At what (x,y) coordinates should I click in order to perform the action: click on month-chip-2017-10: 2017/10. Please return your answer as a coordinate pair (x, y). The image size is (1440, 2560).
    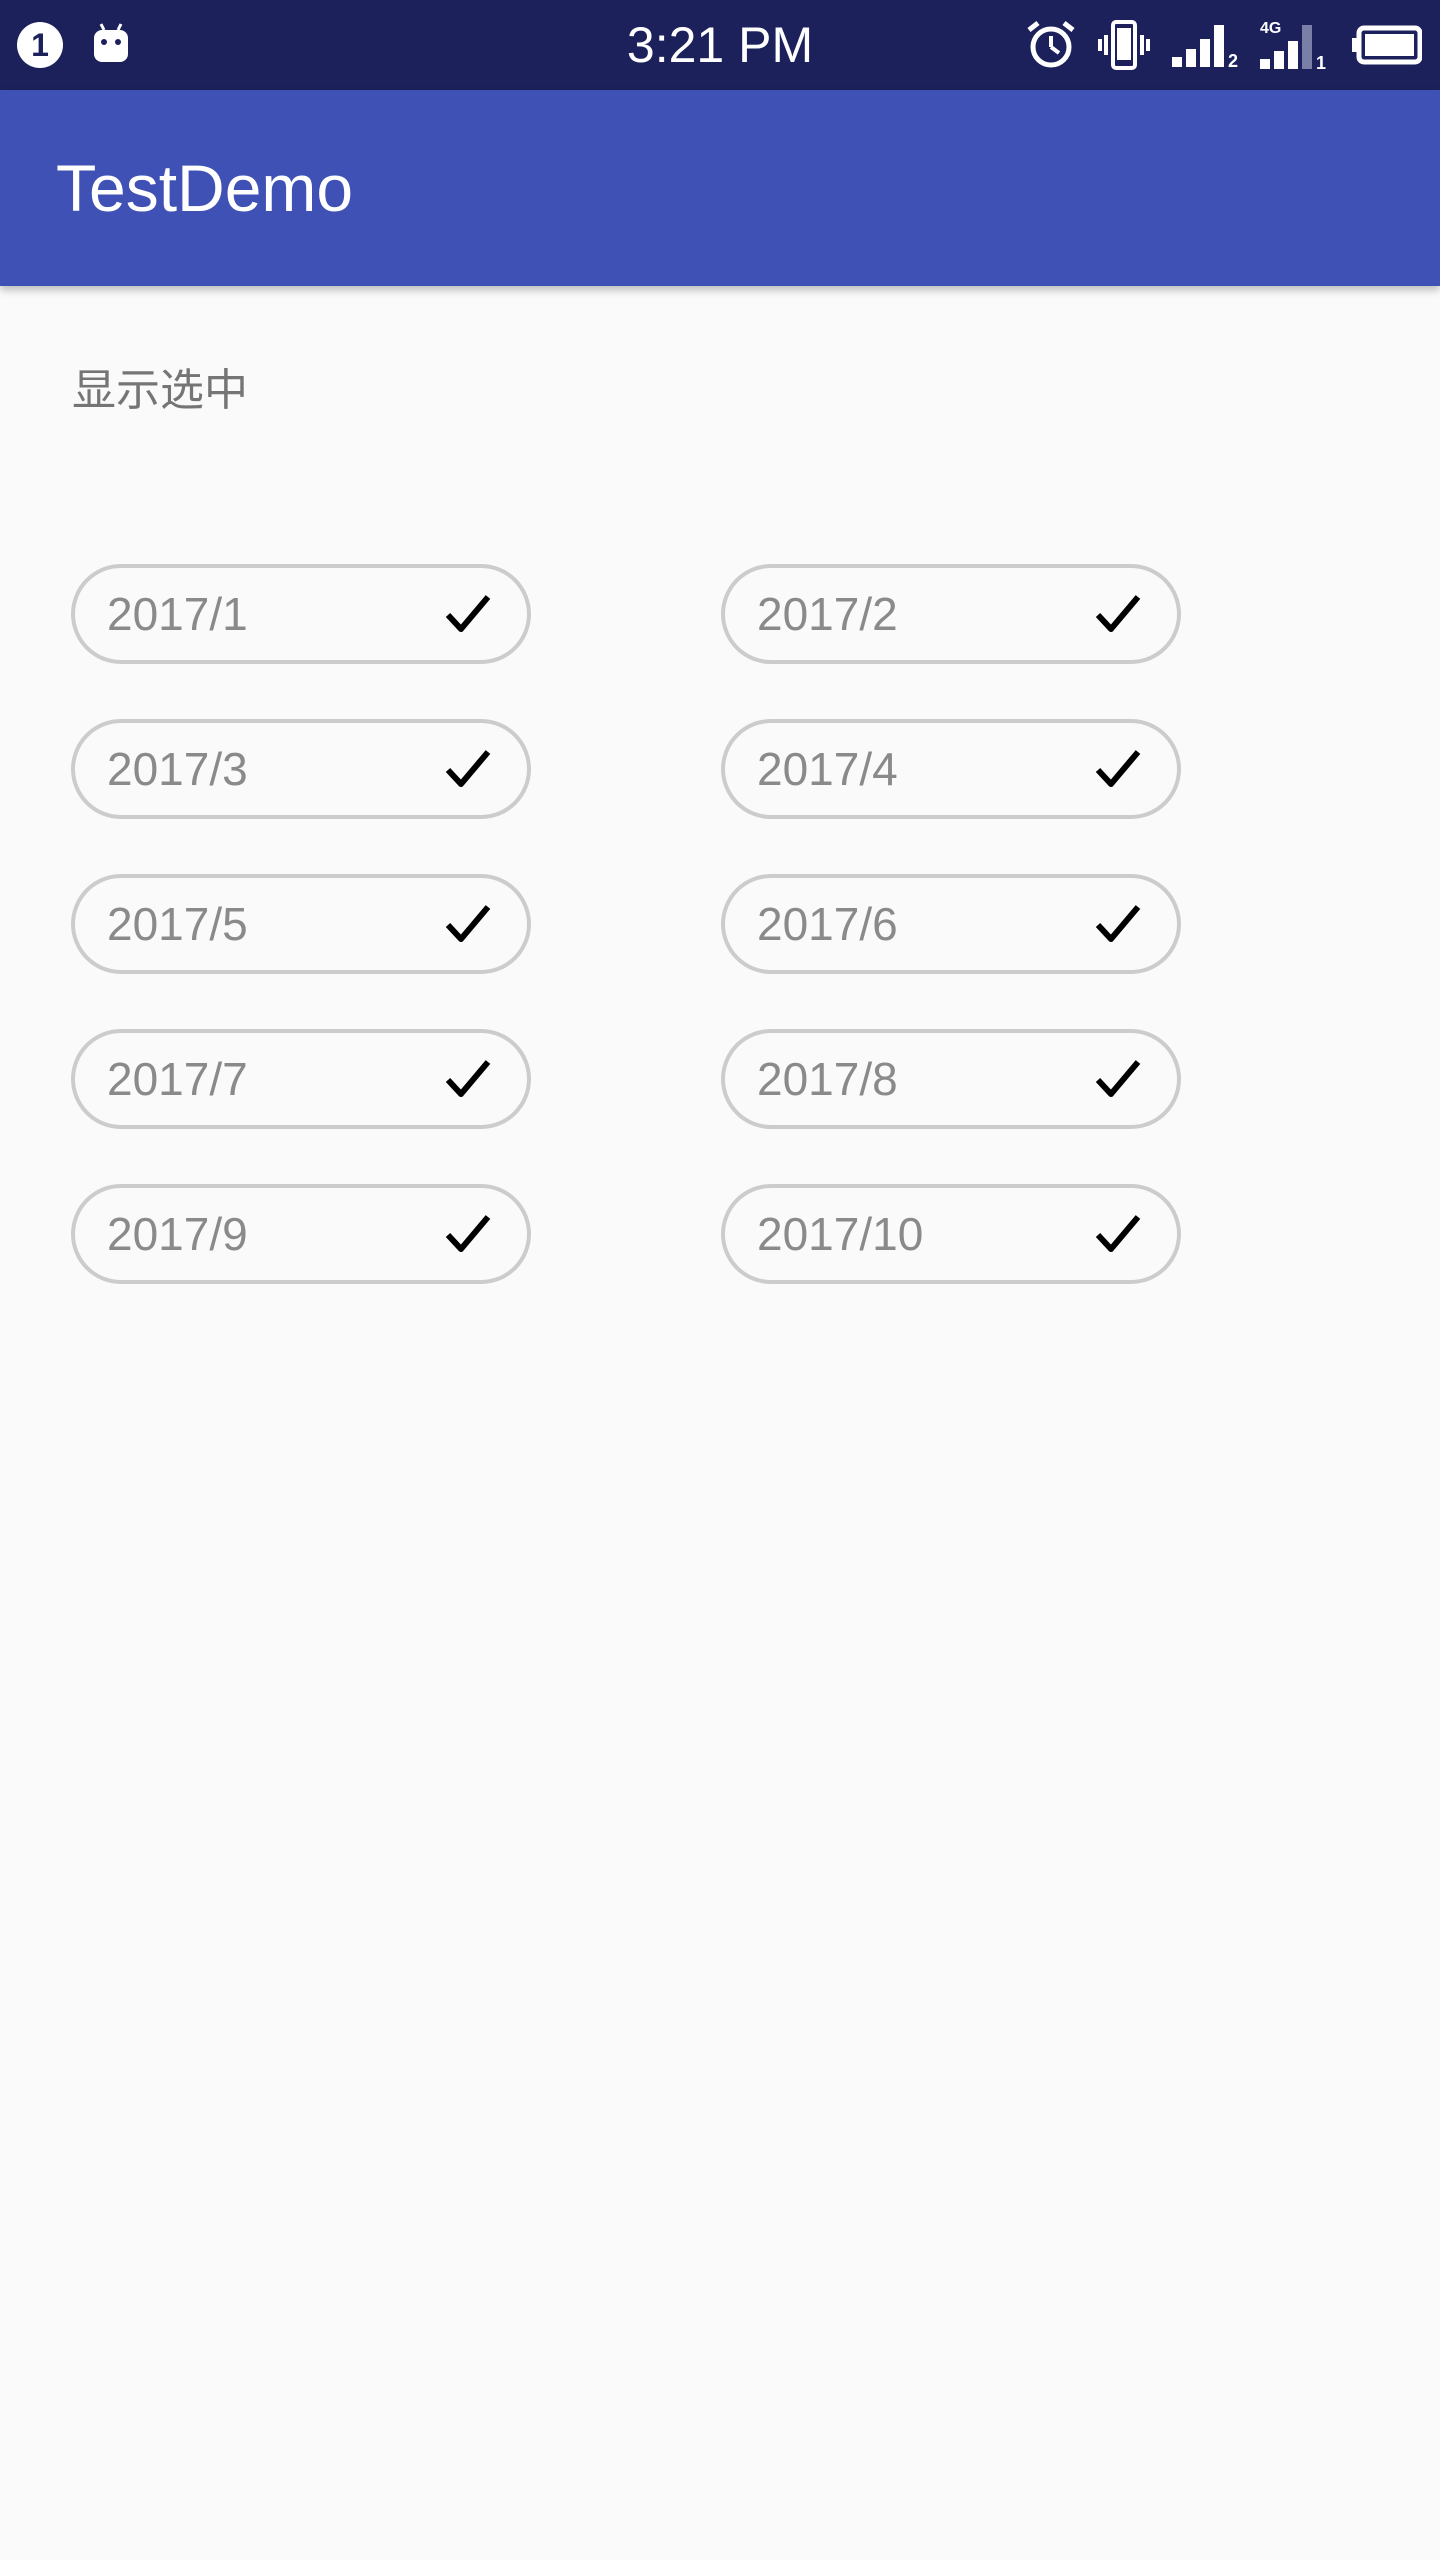
    Looking at the image, I should click on (951, 1234).